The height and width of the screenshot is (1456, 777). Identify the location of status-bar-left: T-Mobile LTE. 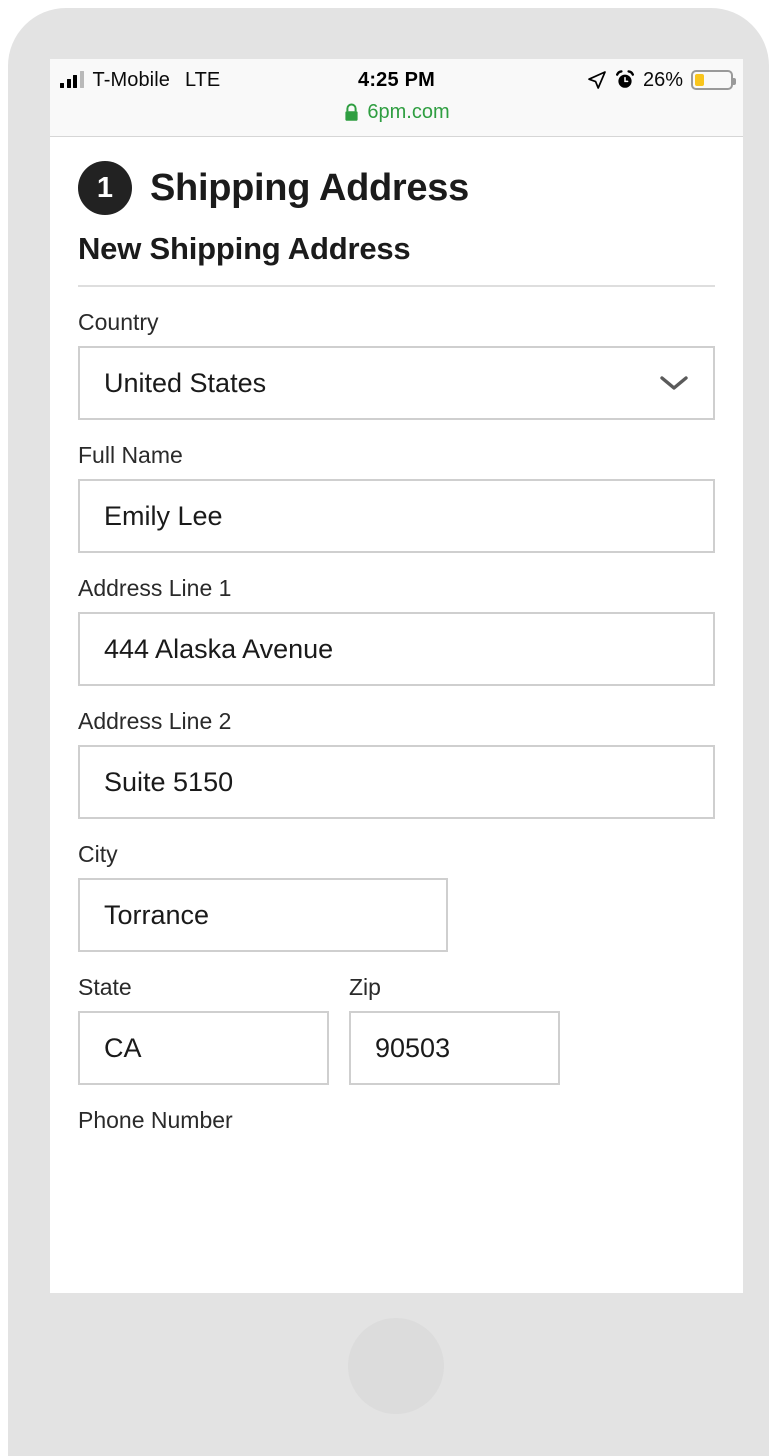
(140, 80).